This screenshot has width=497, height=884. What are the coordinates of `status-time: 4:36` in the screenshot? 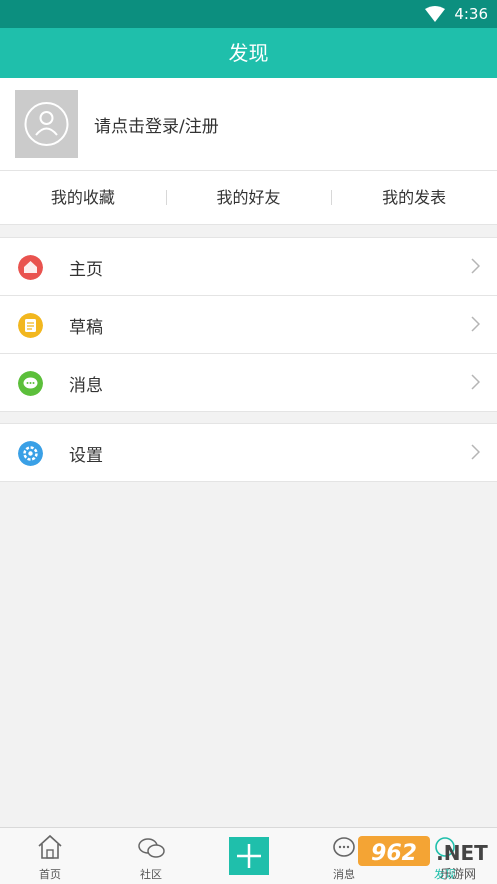 It's located at (471, 14).